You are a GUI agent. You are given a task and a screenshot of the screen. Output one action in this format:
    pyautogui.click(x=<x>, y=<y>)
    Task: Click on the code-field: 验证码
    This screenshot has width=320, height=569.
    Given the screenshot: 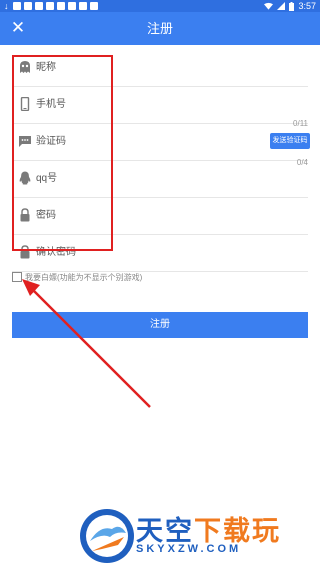 What is the action you would take?
    pyautogui.click(x=160, y=142)
    